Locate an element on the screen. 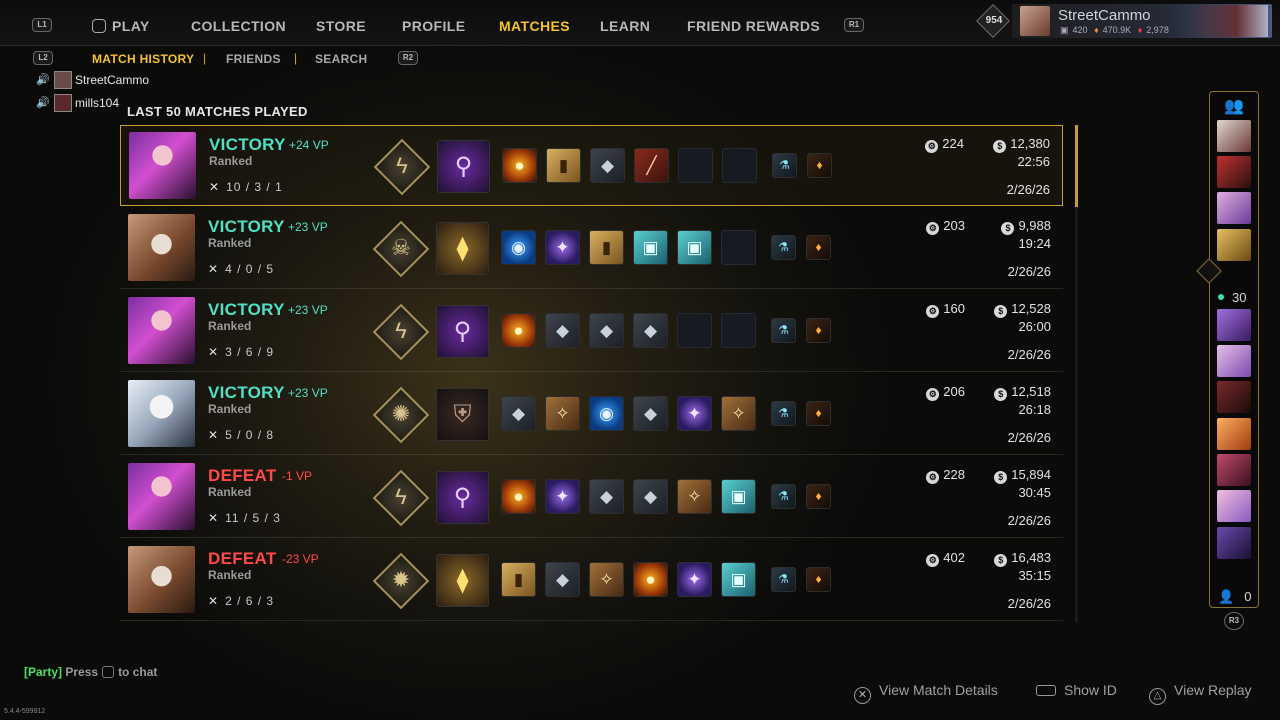 This screenshot has height=720, width=1280. score-value: 228 is located at coordinates (954, 474).